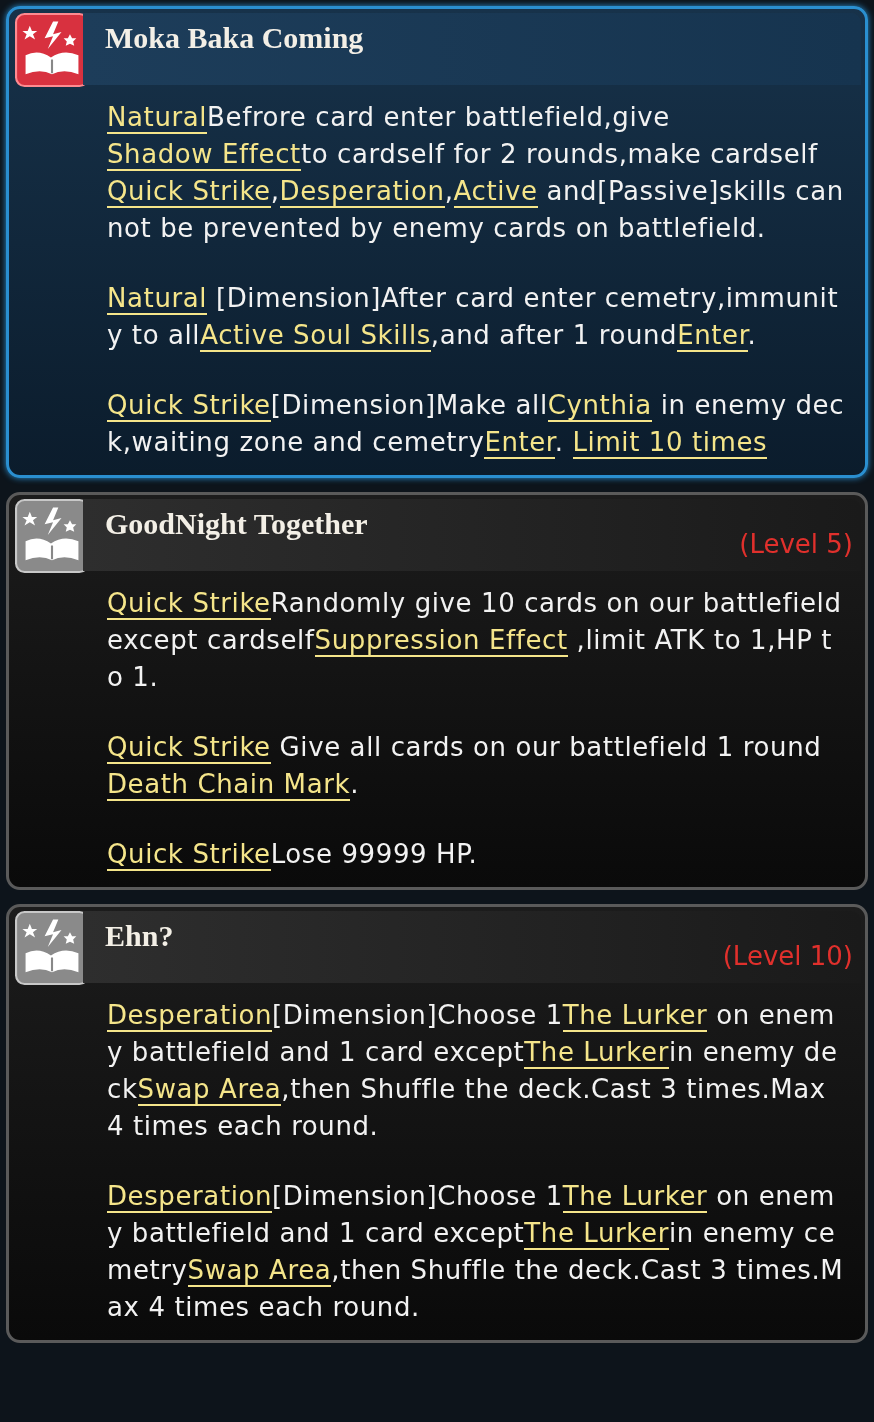 This screenshot has height=1422, width=874. What do you see at coordinates (476, 425) in the screenshot?
I see `skill-description: Quick Strike[Dimension]Make allCynthia in enemy deck,waiting zone and cemetryEnter. Limit 10 times` at bounding box center [476, 425].